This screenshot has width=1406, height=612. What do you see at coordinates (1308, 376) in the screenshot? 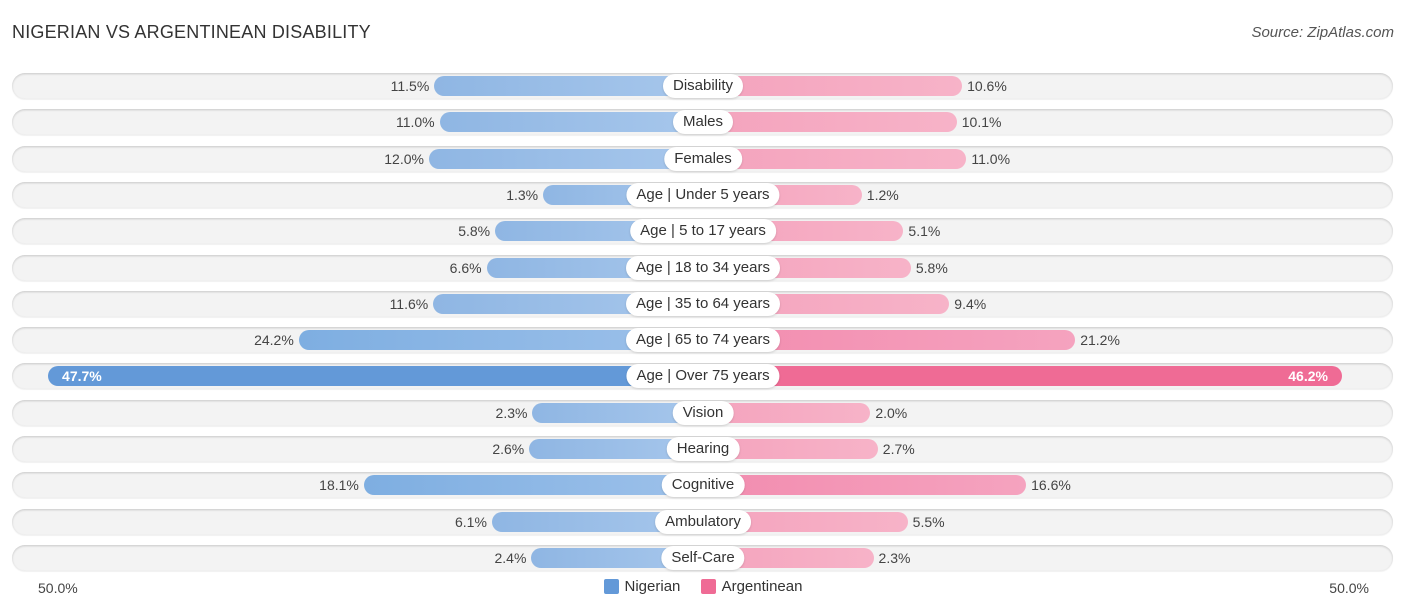
I see `value-label-argentinean: 46.2%` at bounding box center [1308, 376].